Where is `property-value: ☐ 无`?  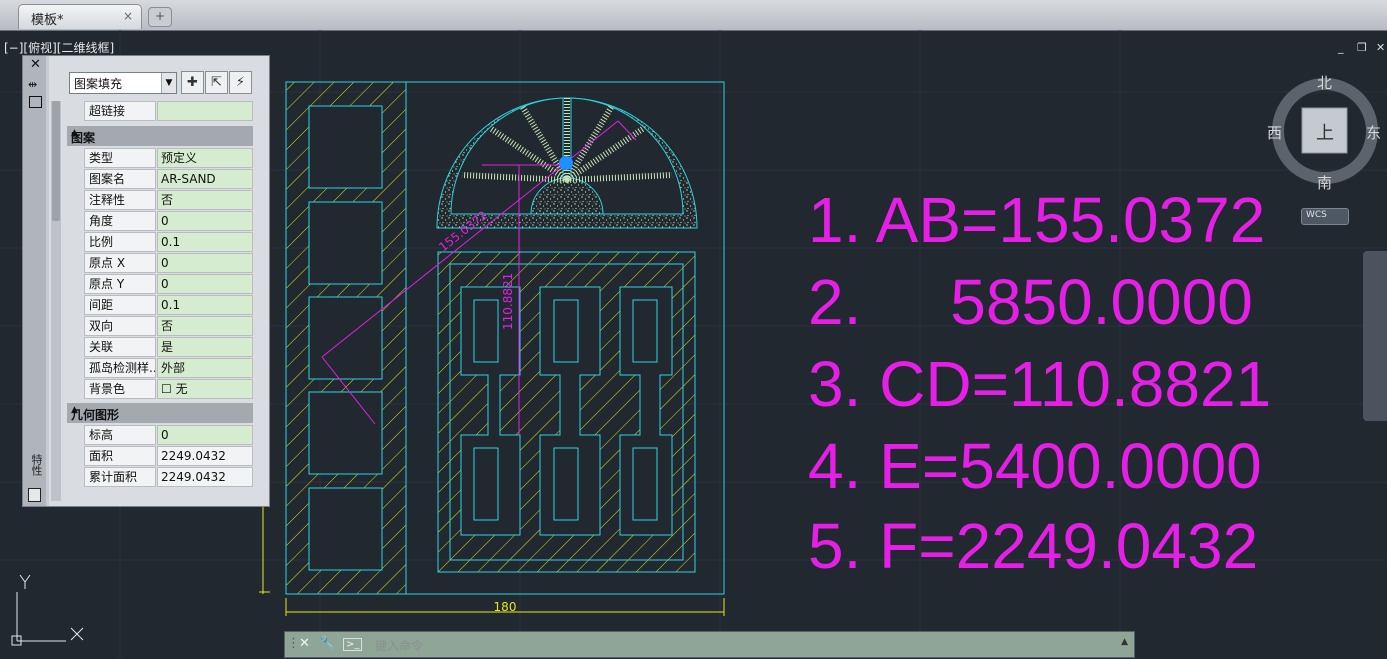
property-value: ☐ 无 is located at coordinates (205, 389).